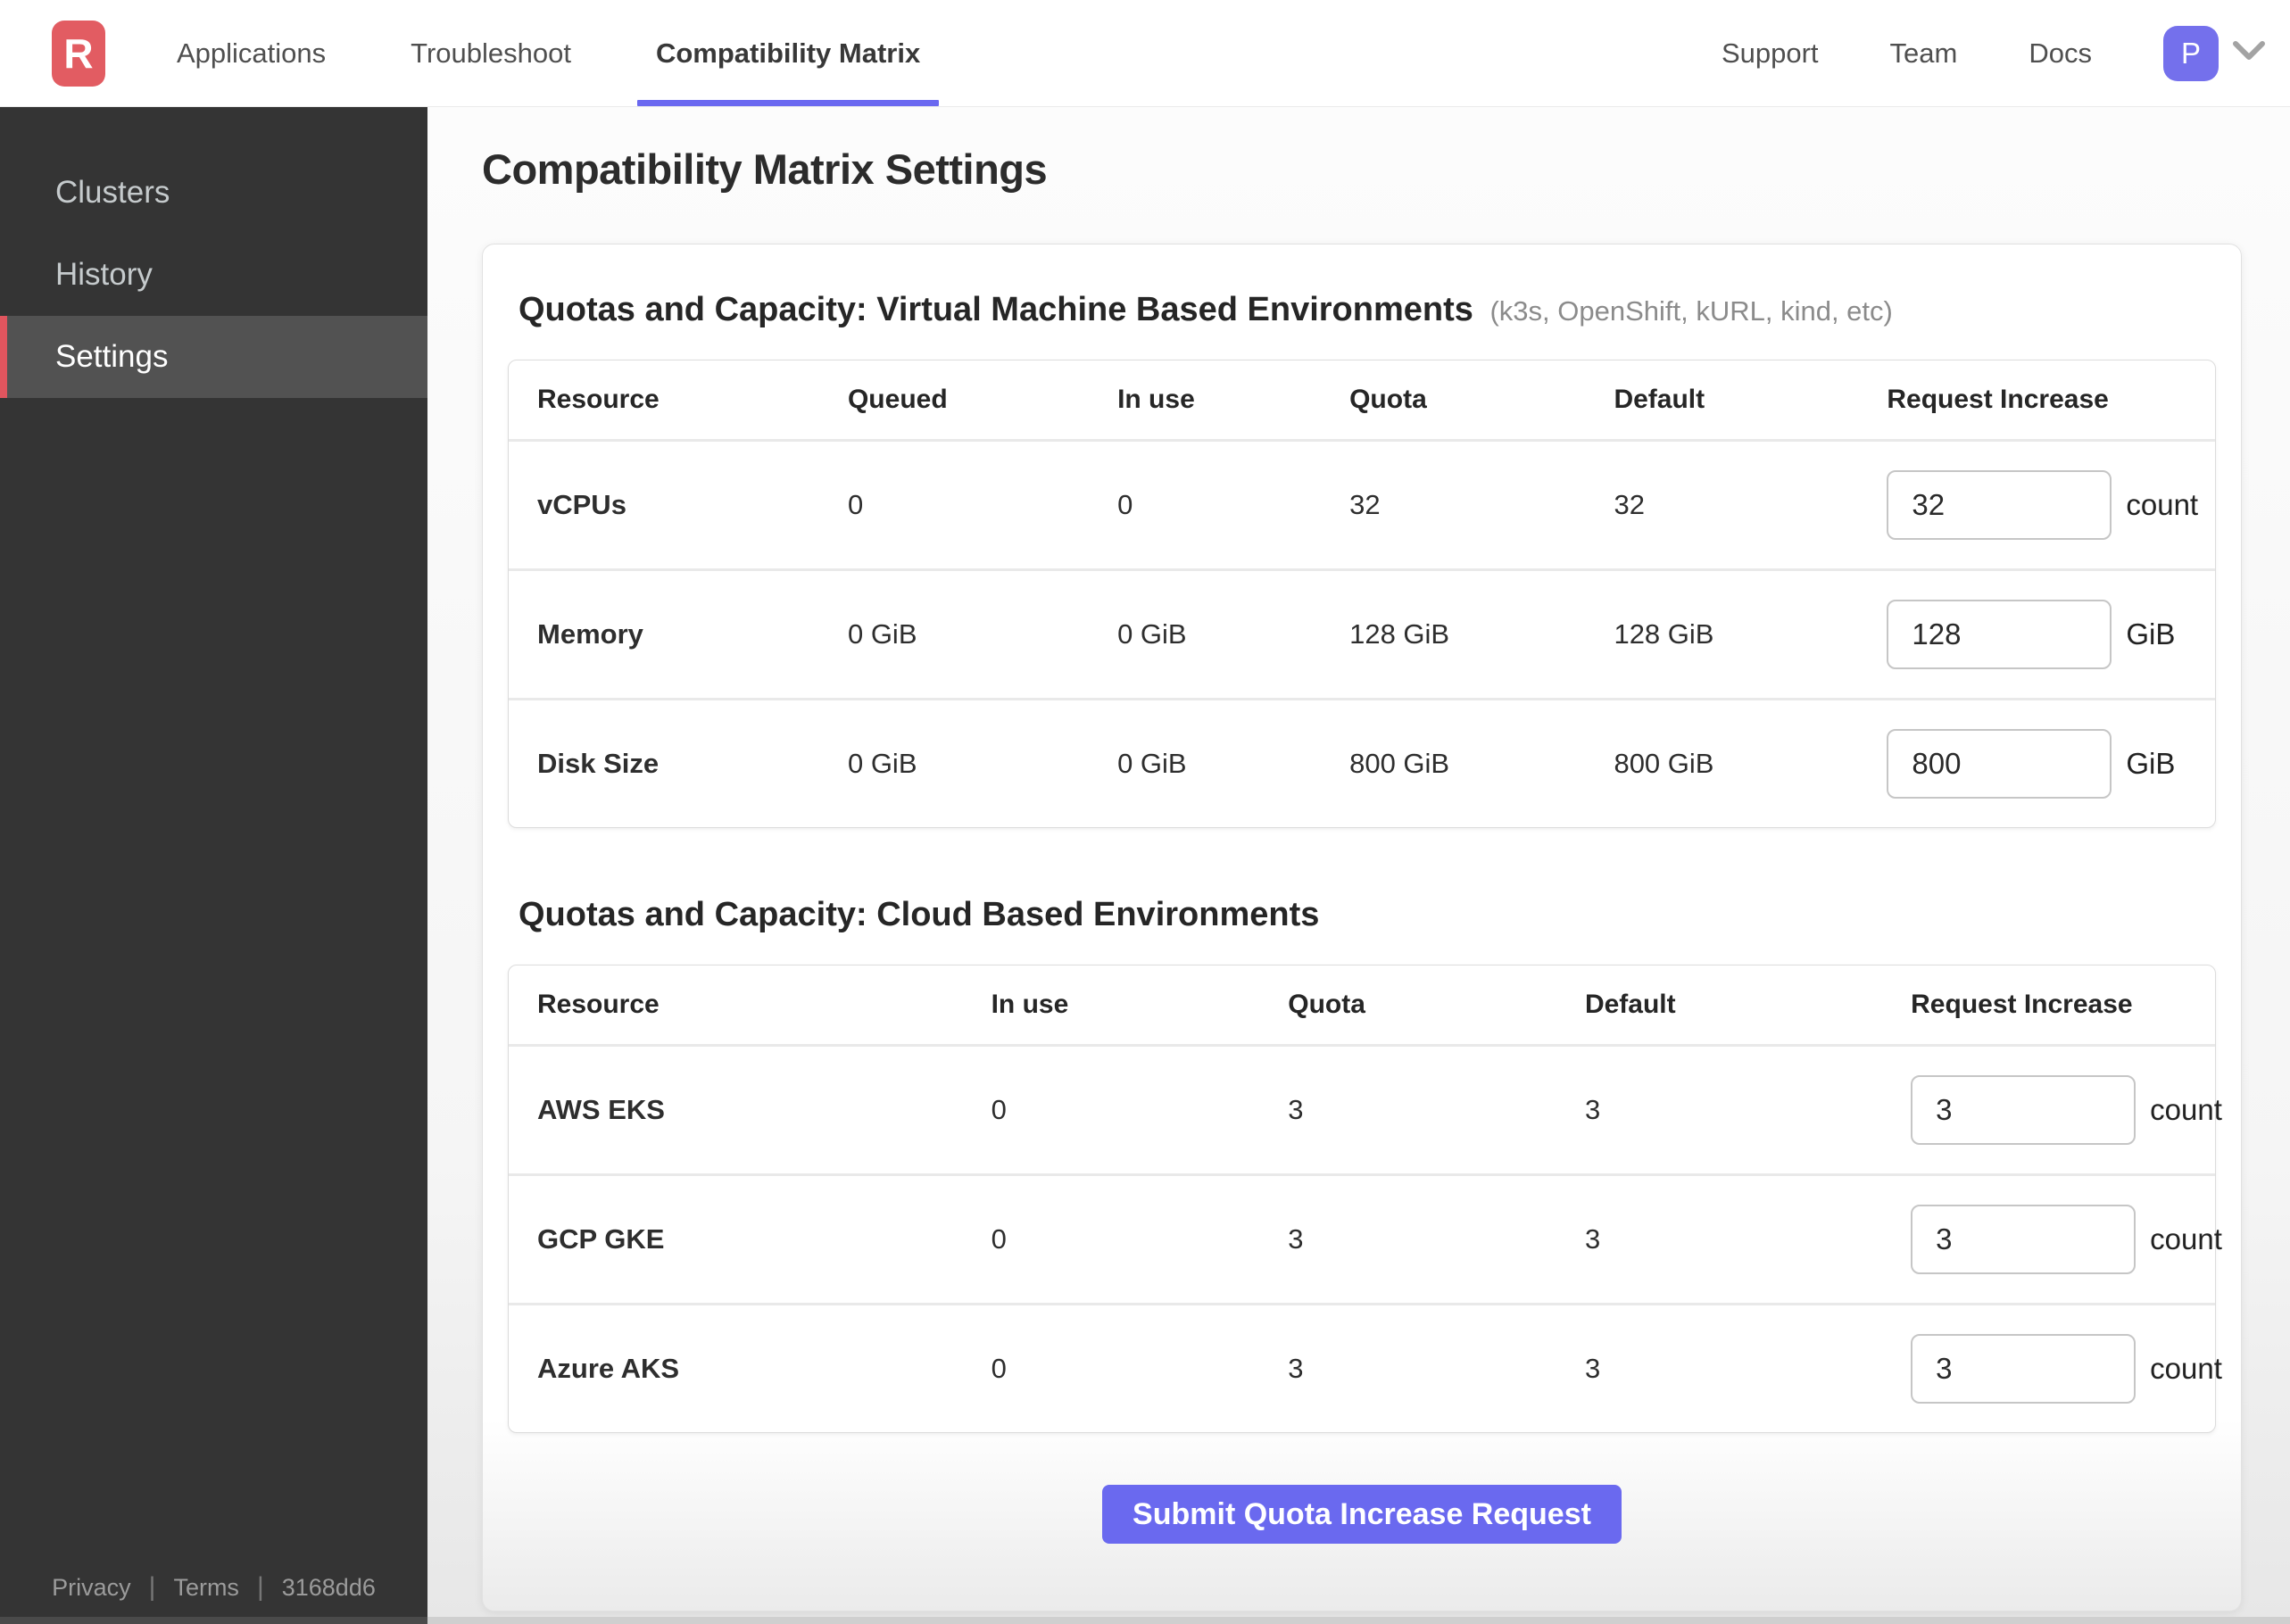 The height and width of the screenshot is (1624, 2290). I want to click on memory-request-input, so click(1999, 634).